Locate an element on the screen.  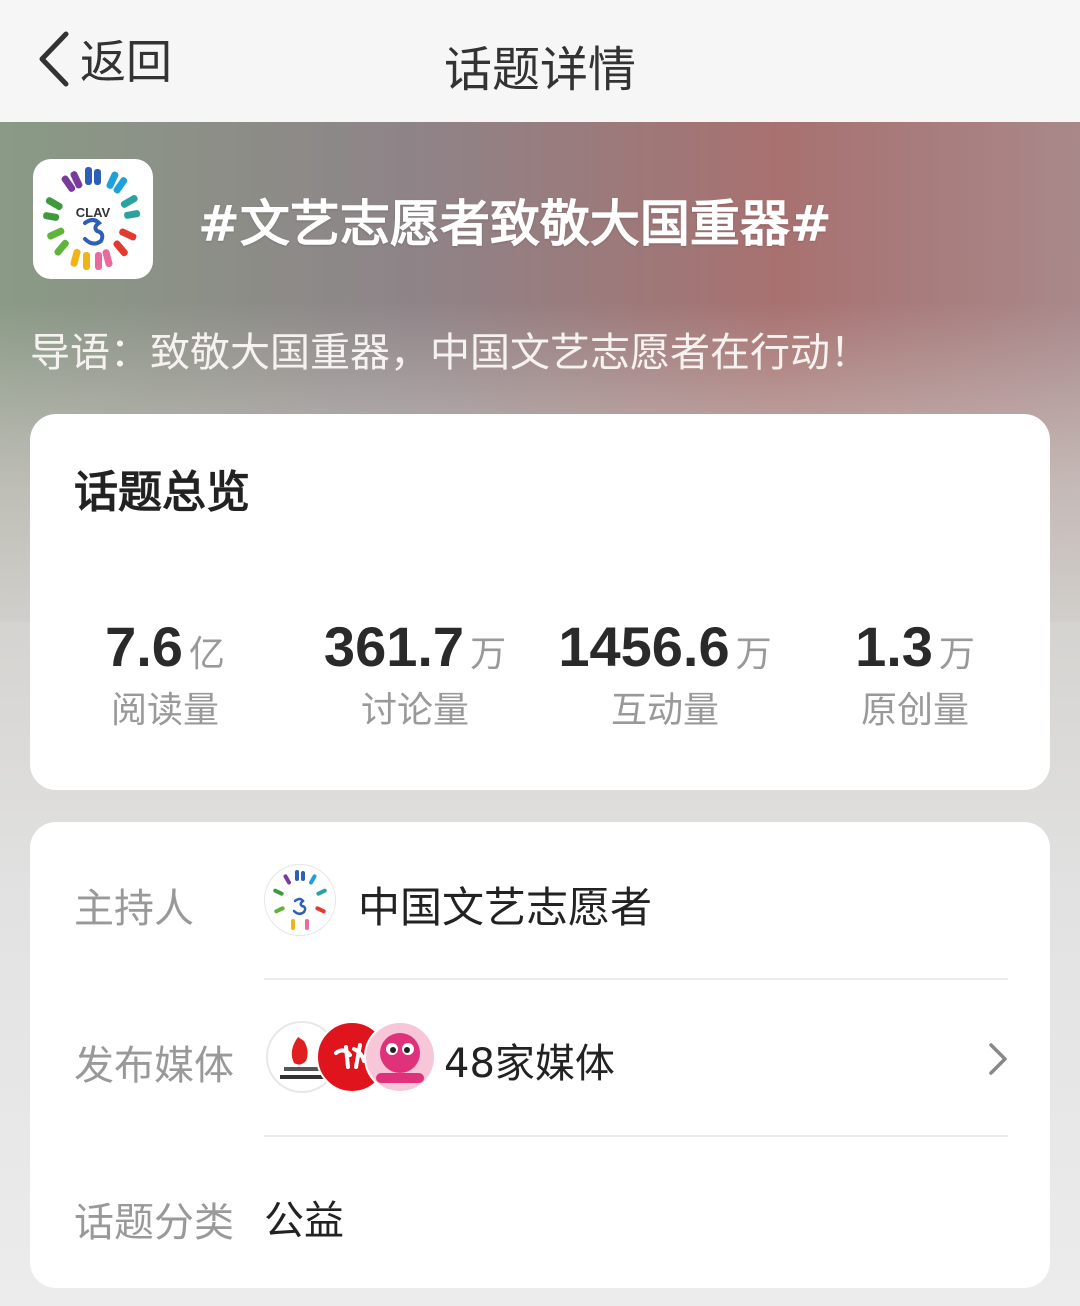
media-avatar-stack is located at coordinates (351, 1057).